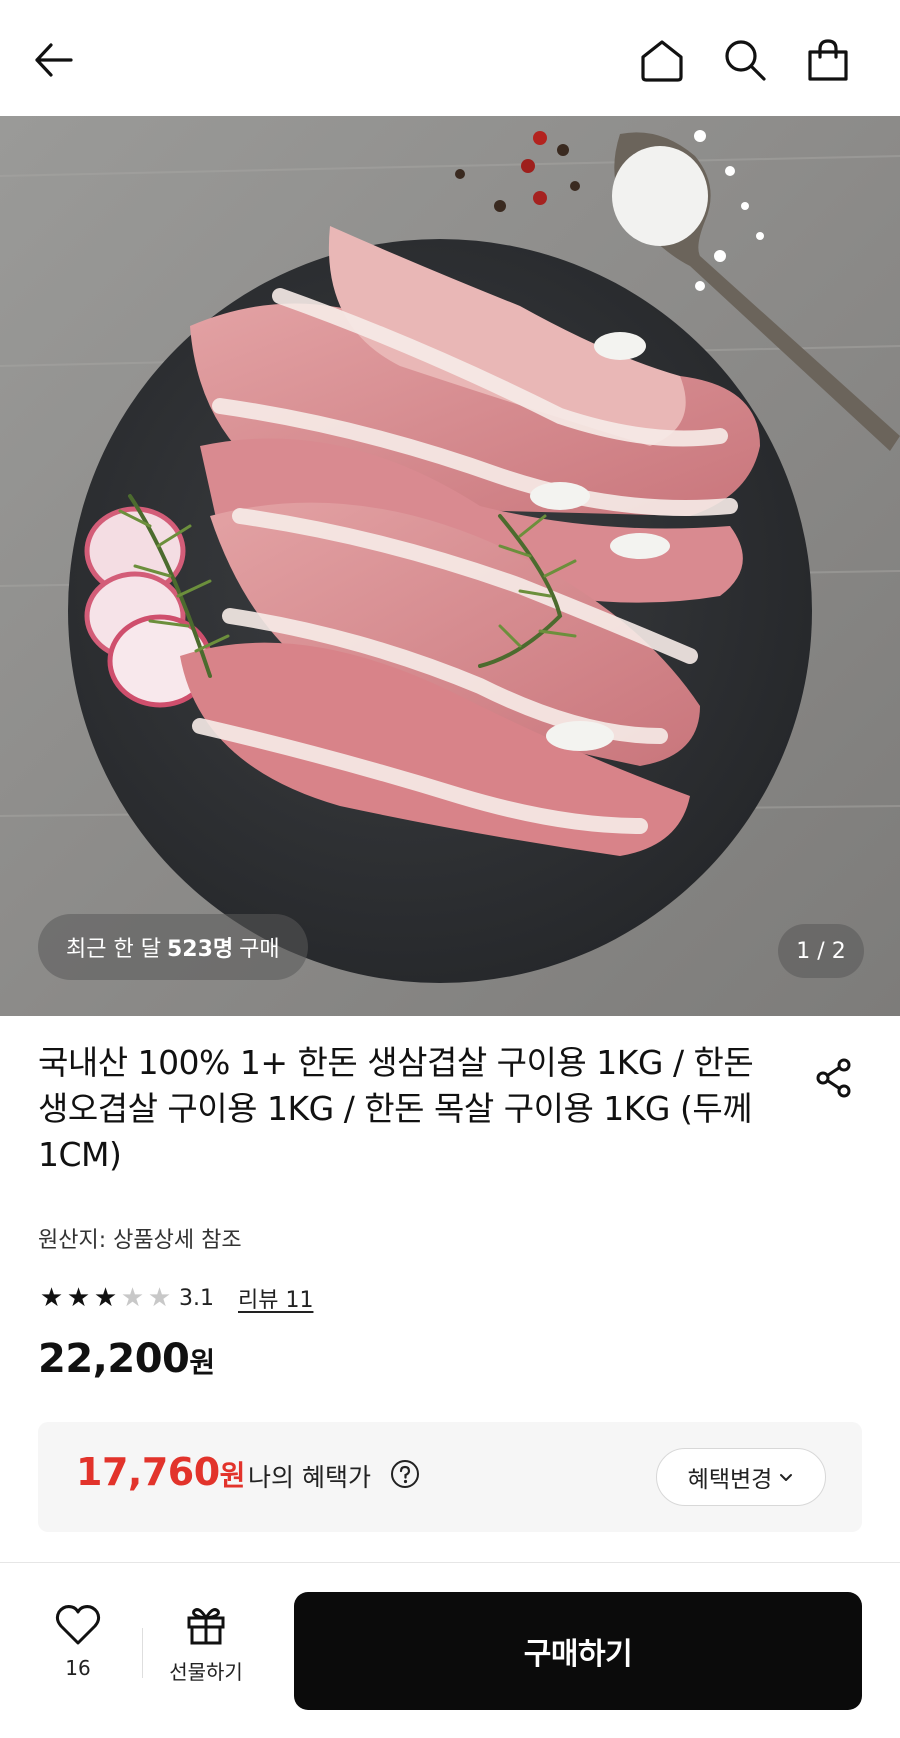  Describe the element at coordinates (202, 1362) in the screenshot. I see `price-unit: 원` at that location.